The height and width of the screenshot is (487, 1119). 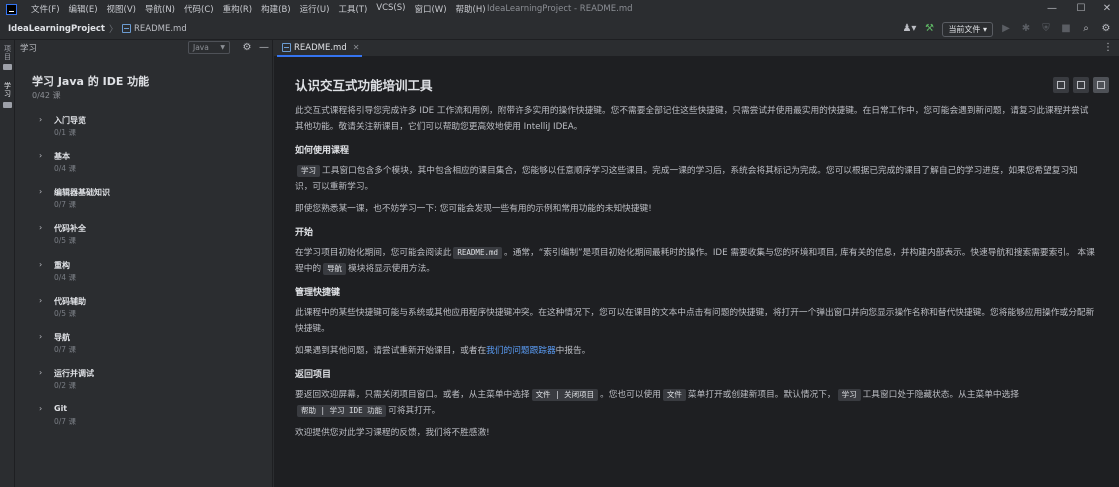 What do you see at coordinates (247, 48) in the screenshot?
I see `panel-settings-gear-icon: ⚙` at bounding box center [247, 48].